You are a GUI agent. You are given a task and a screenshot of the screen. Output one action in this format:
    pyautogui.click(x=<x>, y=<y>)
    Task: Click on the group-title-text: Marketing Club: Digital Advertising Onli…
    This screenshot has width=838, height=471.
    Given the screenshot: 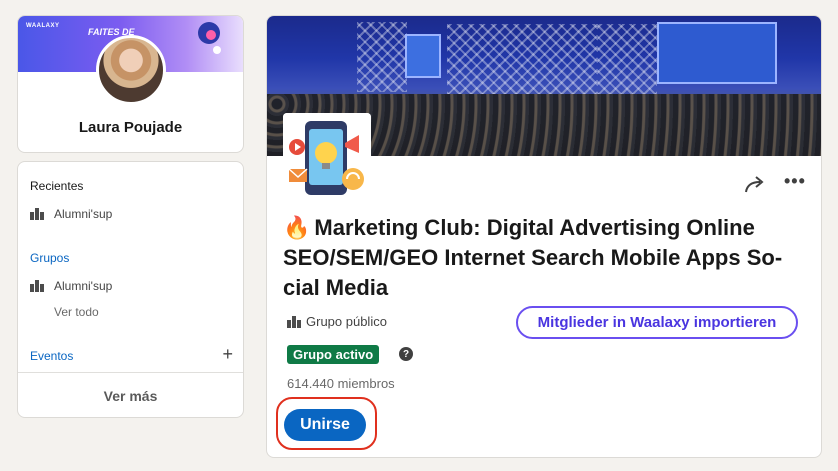 What is the action you would take?
    pyautogui.click(x=533, y=257)
    